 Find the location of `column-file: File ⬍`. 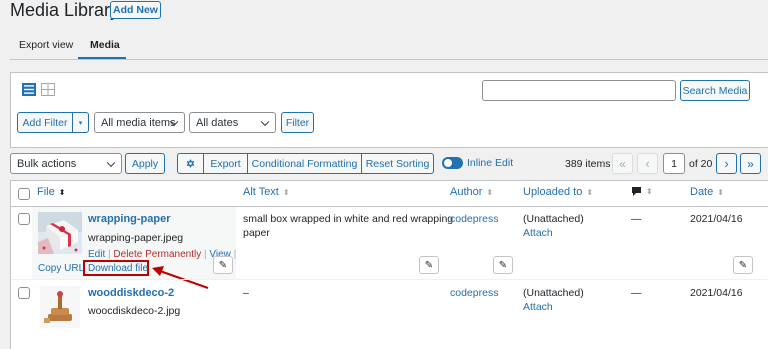

column-file: File ⬍ is located at coordinates (51, 192).